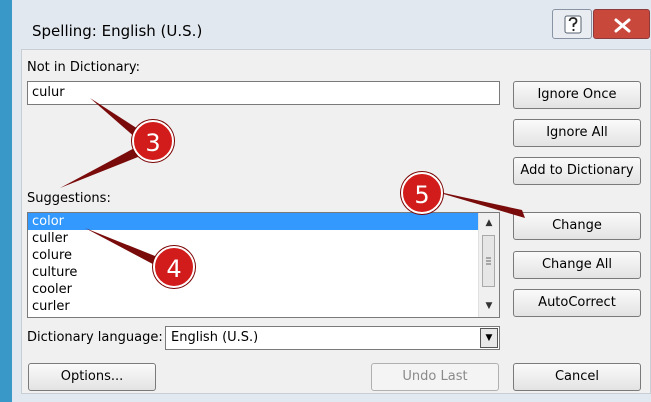 This screenshot has width=651, height=402. What do you see at coordinates (174, 267) in the screenshot?
I see `callout-badge-4: 4` at bounding box center [174, 267].